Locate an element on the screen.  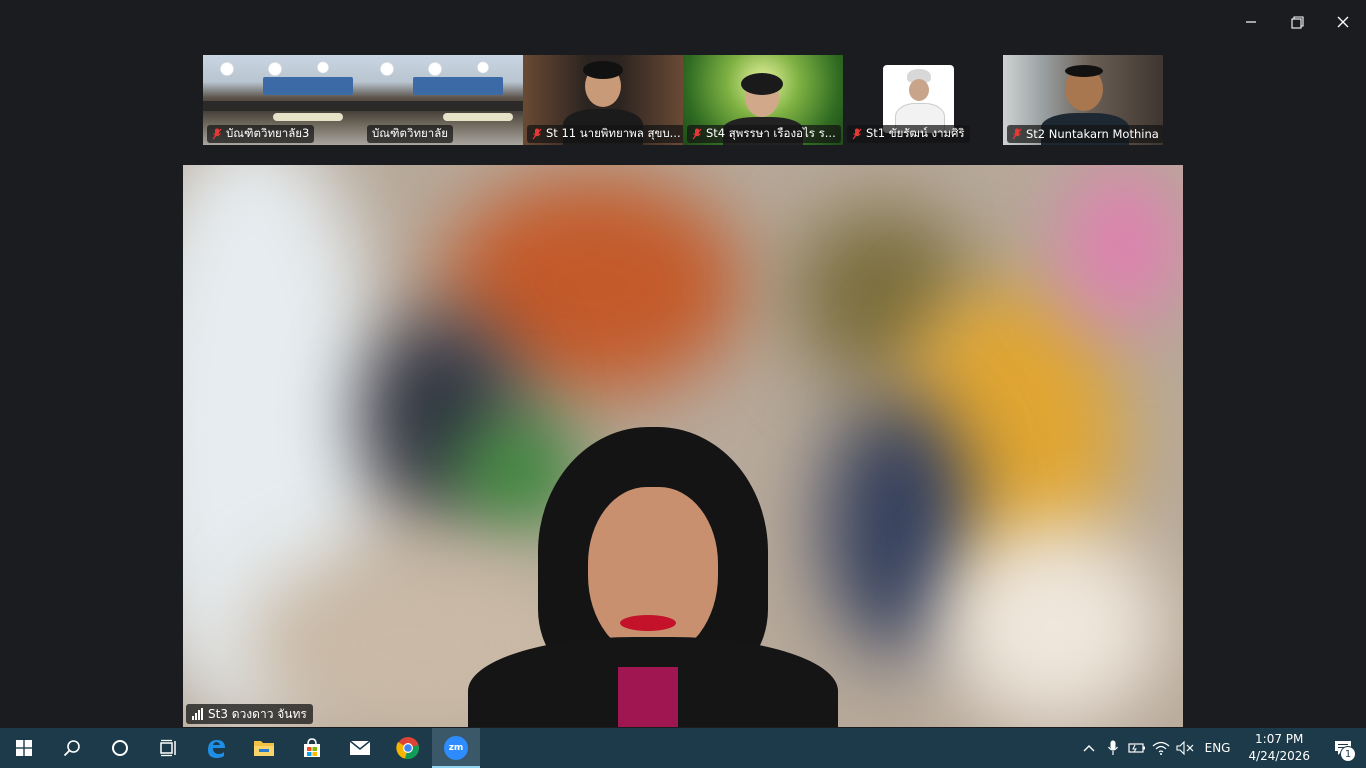
chrome-button is located at coordinates (408, 748).